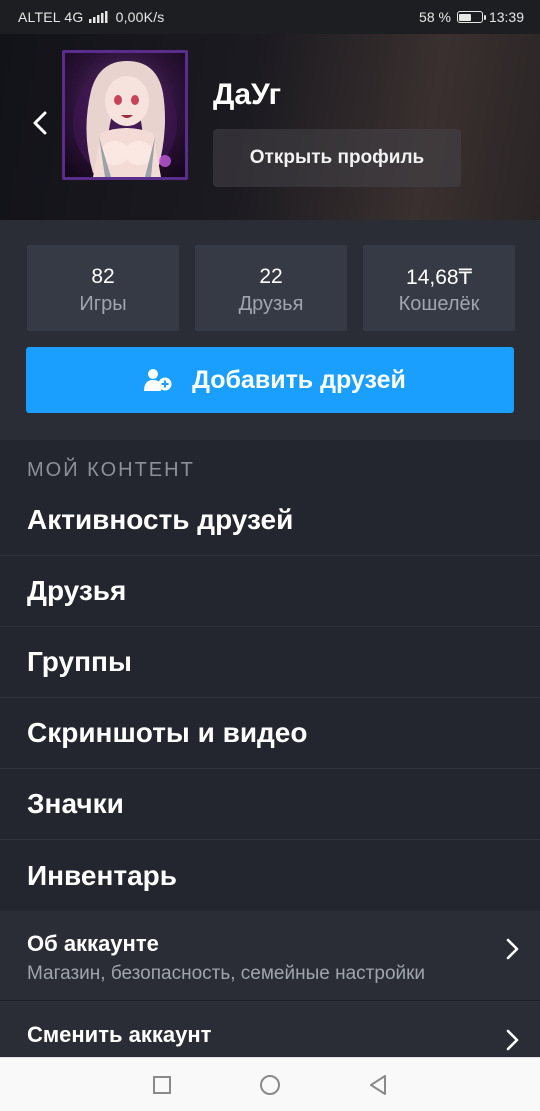 The height and width of the screenshot is (1111, 540). What do you see at coordinates (119, 1034) in the screenshot?
I see `detail-title: Сменить аккаунт` at bounding box center [119, 1034].